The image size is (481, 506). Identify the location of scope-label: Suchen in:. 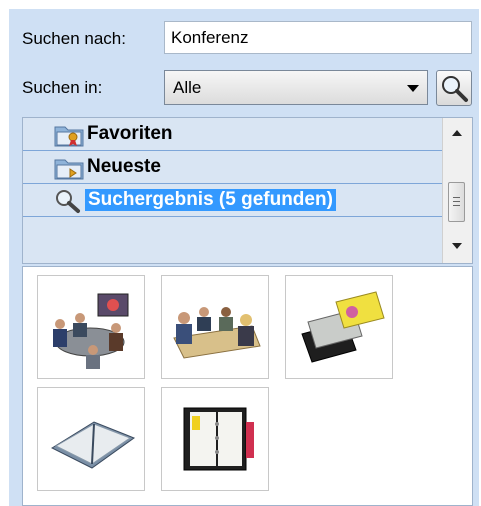
(62, 87).